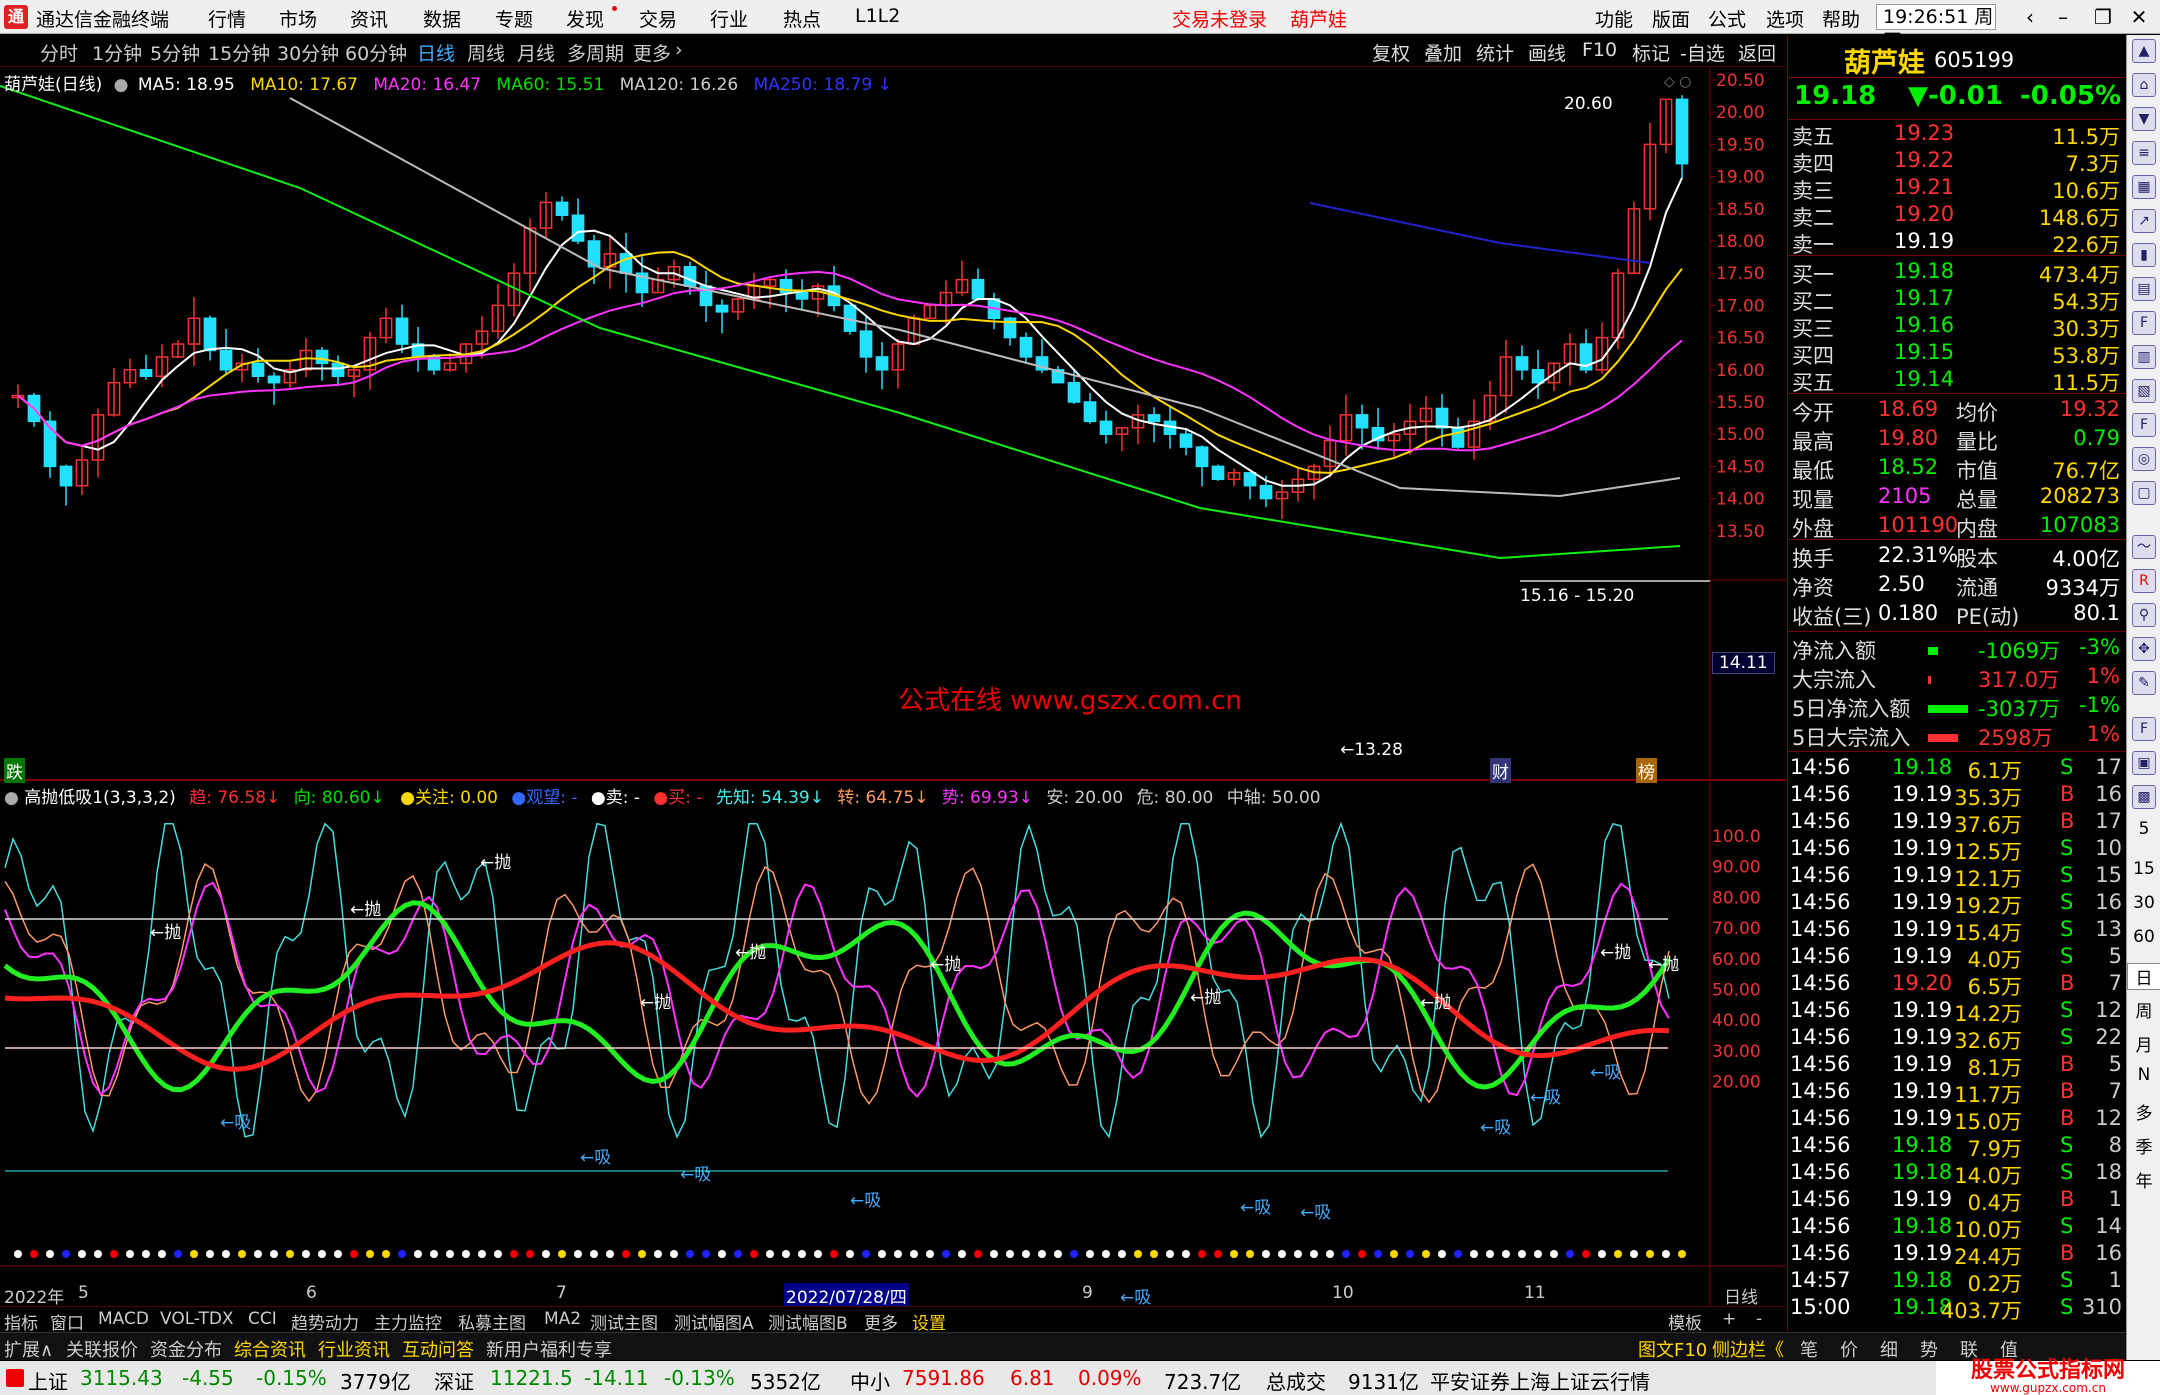 The image size is (2160, 1395). Describe the element at coordinates (2143, 976) in the screenshot. I see `sb-day: 日` at that location.